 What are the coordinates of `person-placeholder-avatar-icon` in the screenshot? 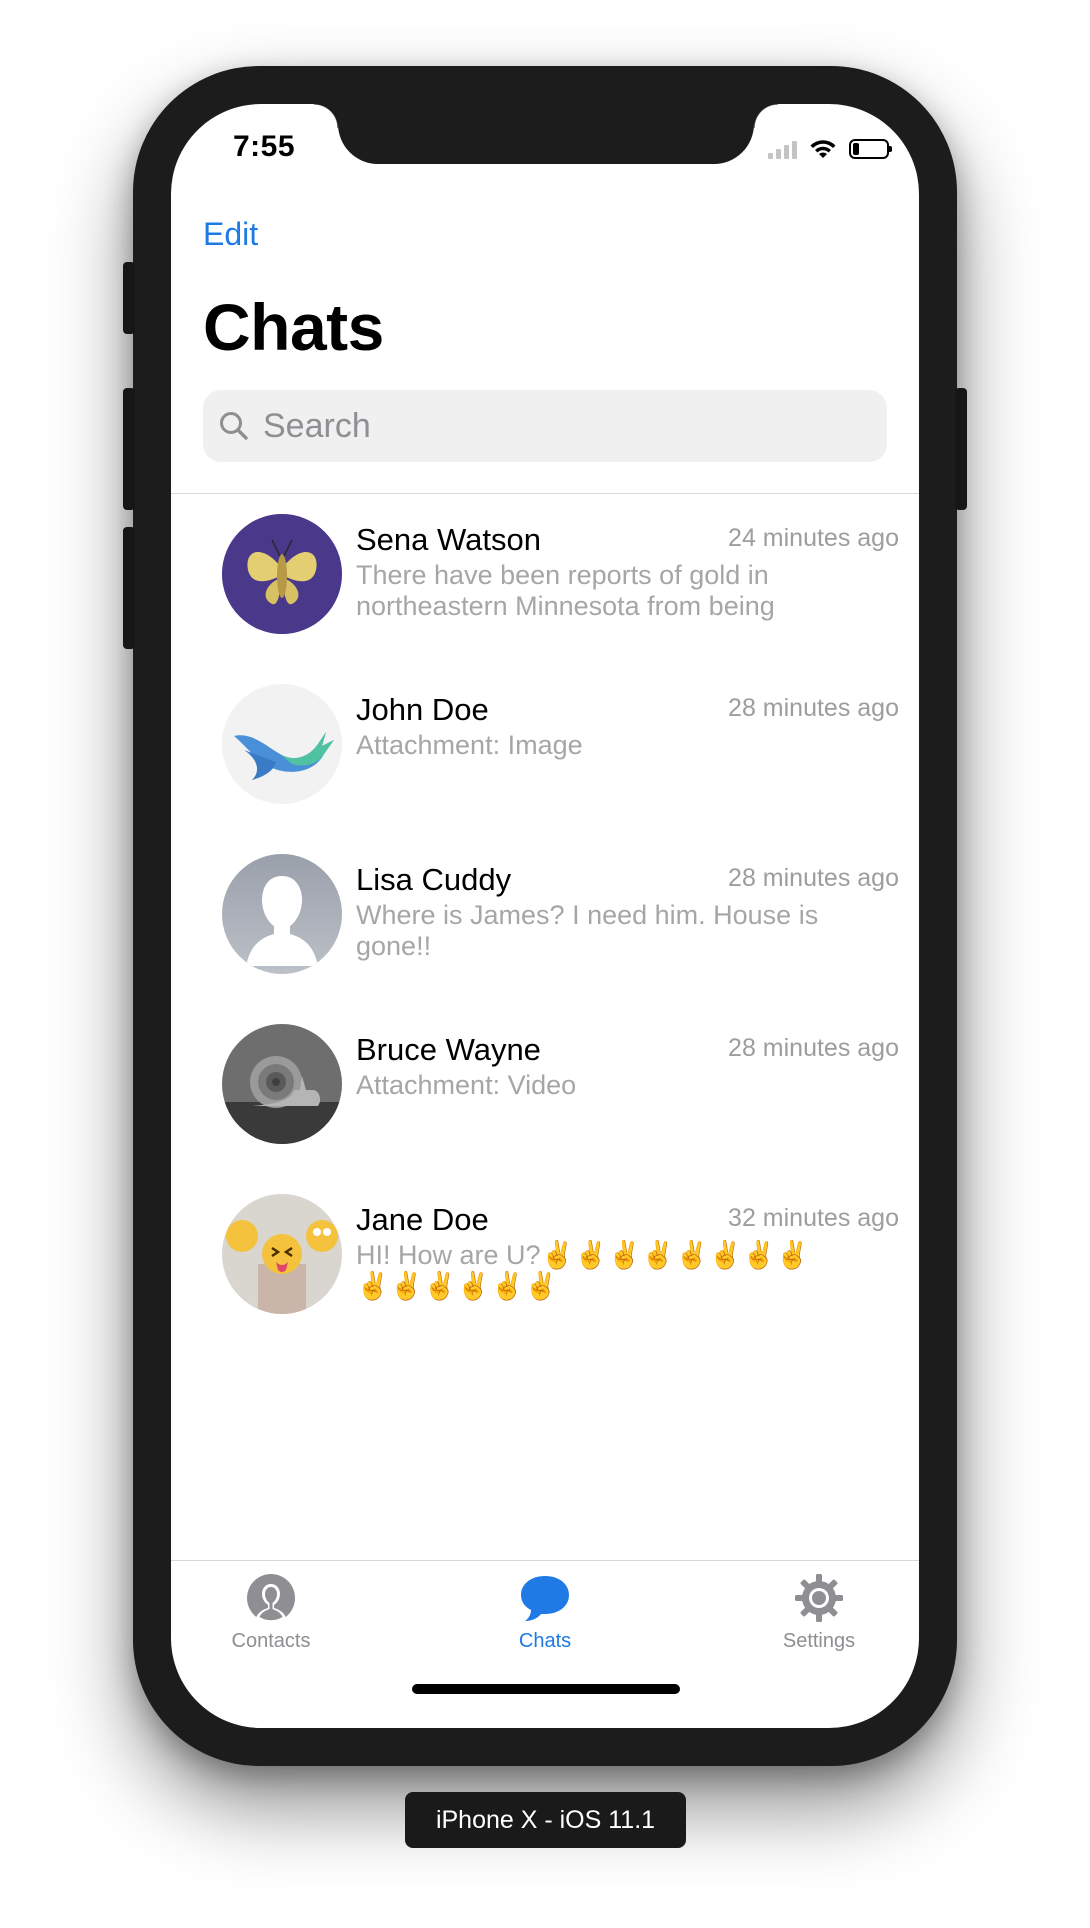 It's located at (282, 914).